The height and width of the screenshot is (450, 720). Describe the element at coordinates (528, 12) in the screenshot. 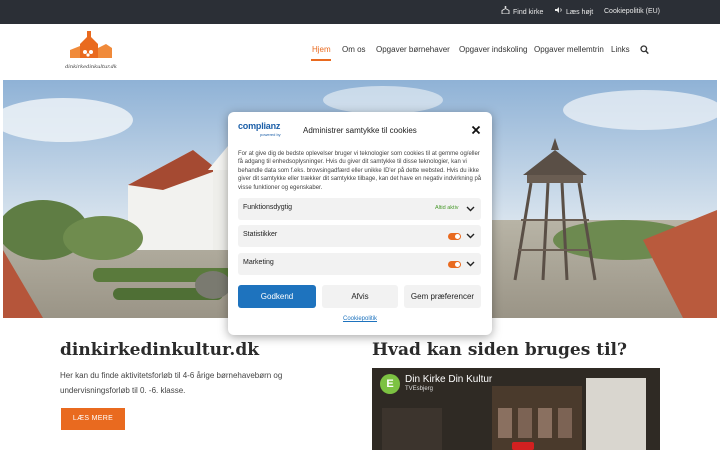

I see `find-church-label: Find kirke` at that location.